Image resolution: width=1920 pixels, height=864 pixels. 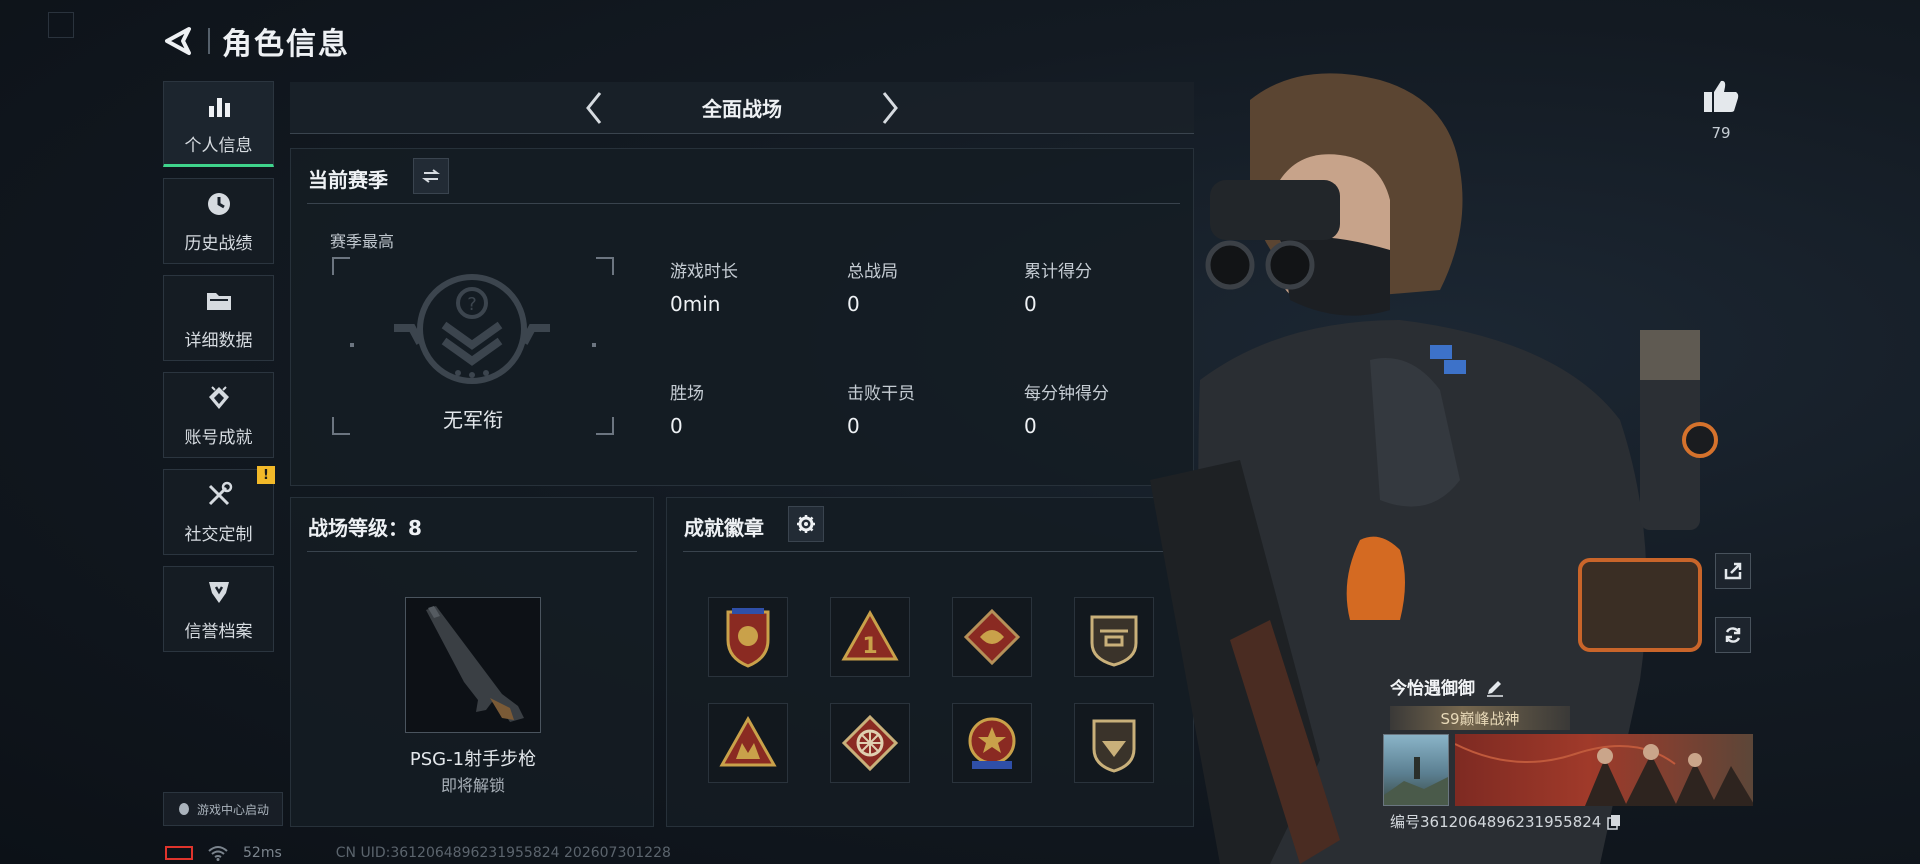 I want to click on chevron-right-icon, so click(x=890, y=108).